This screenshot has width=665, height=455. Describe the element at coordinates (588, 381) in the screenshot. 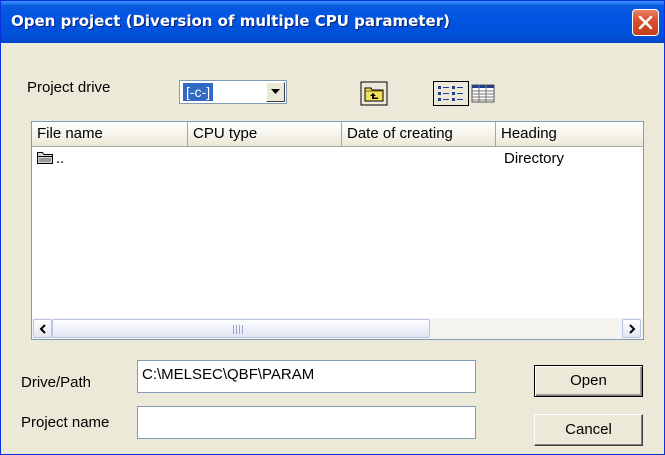

I see `open-button: Open` at that location.